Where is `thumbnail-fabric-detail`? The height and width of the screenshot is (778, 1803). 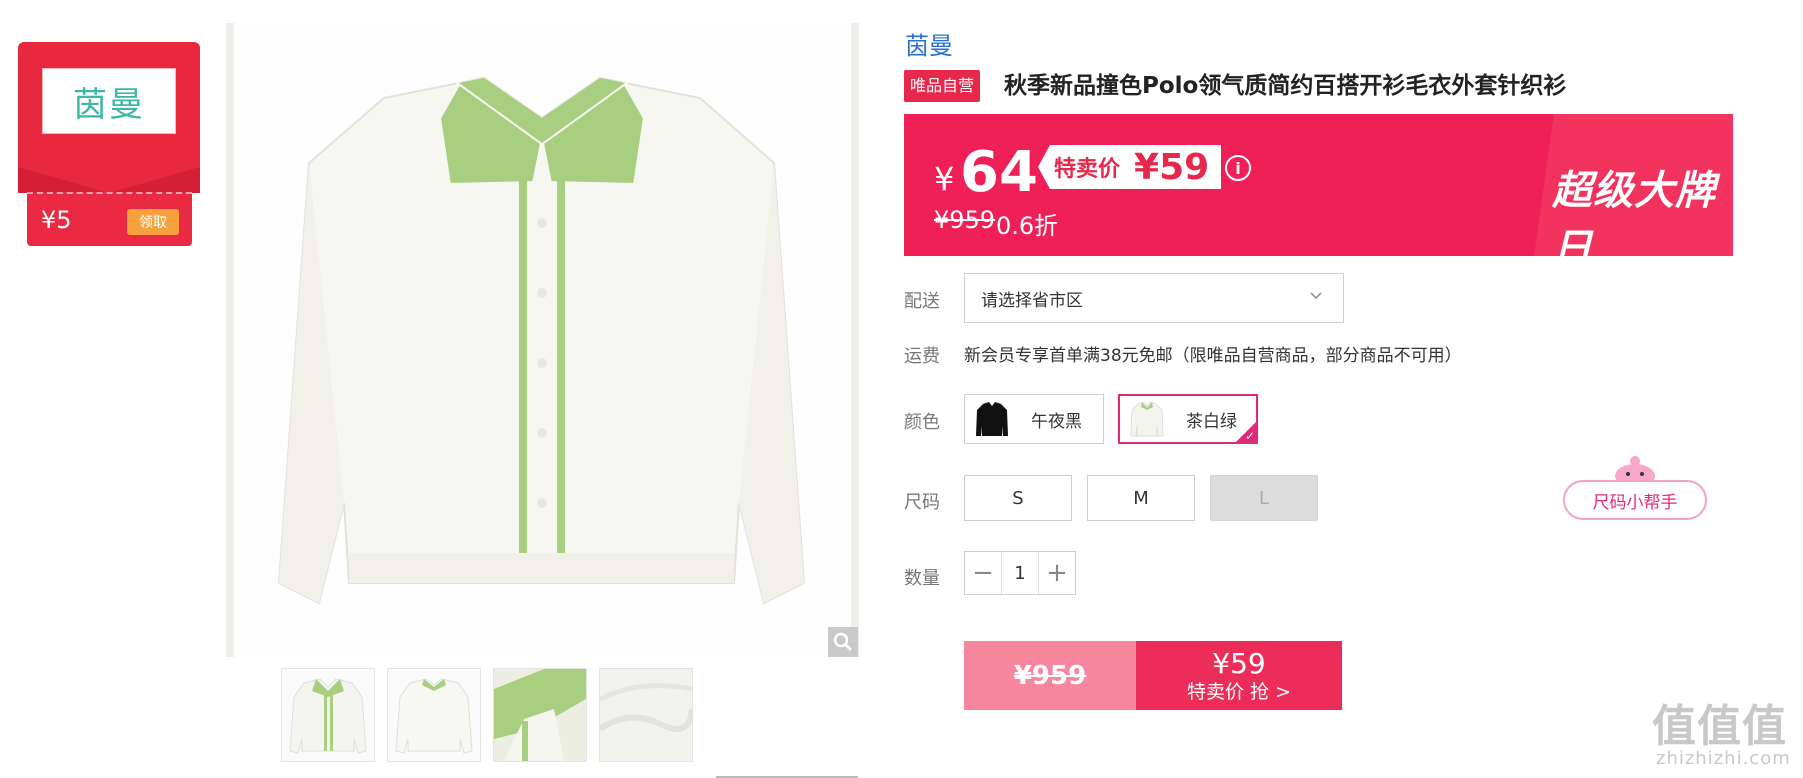
thumbnail-fabric-detail is located at coordinates (646, 715).